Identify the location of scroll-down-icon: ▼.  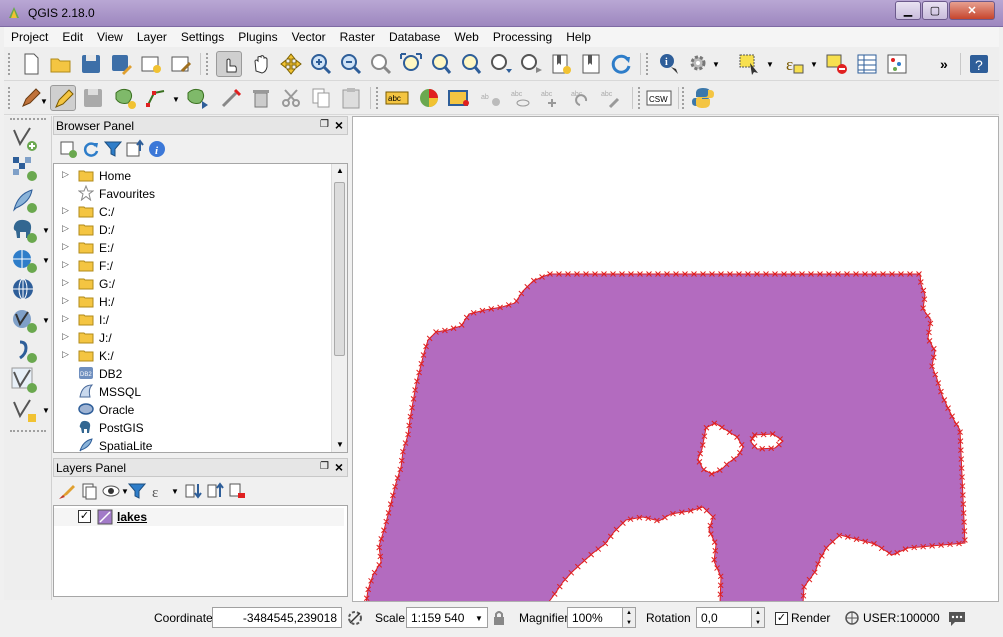
(340, 444).